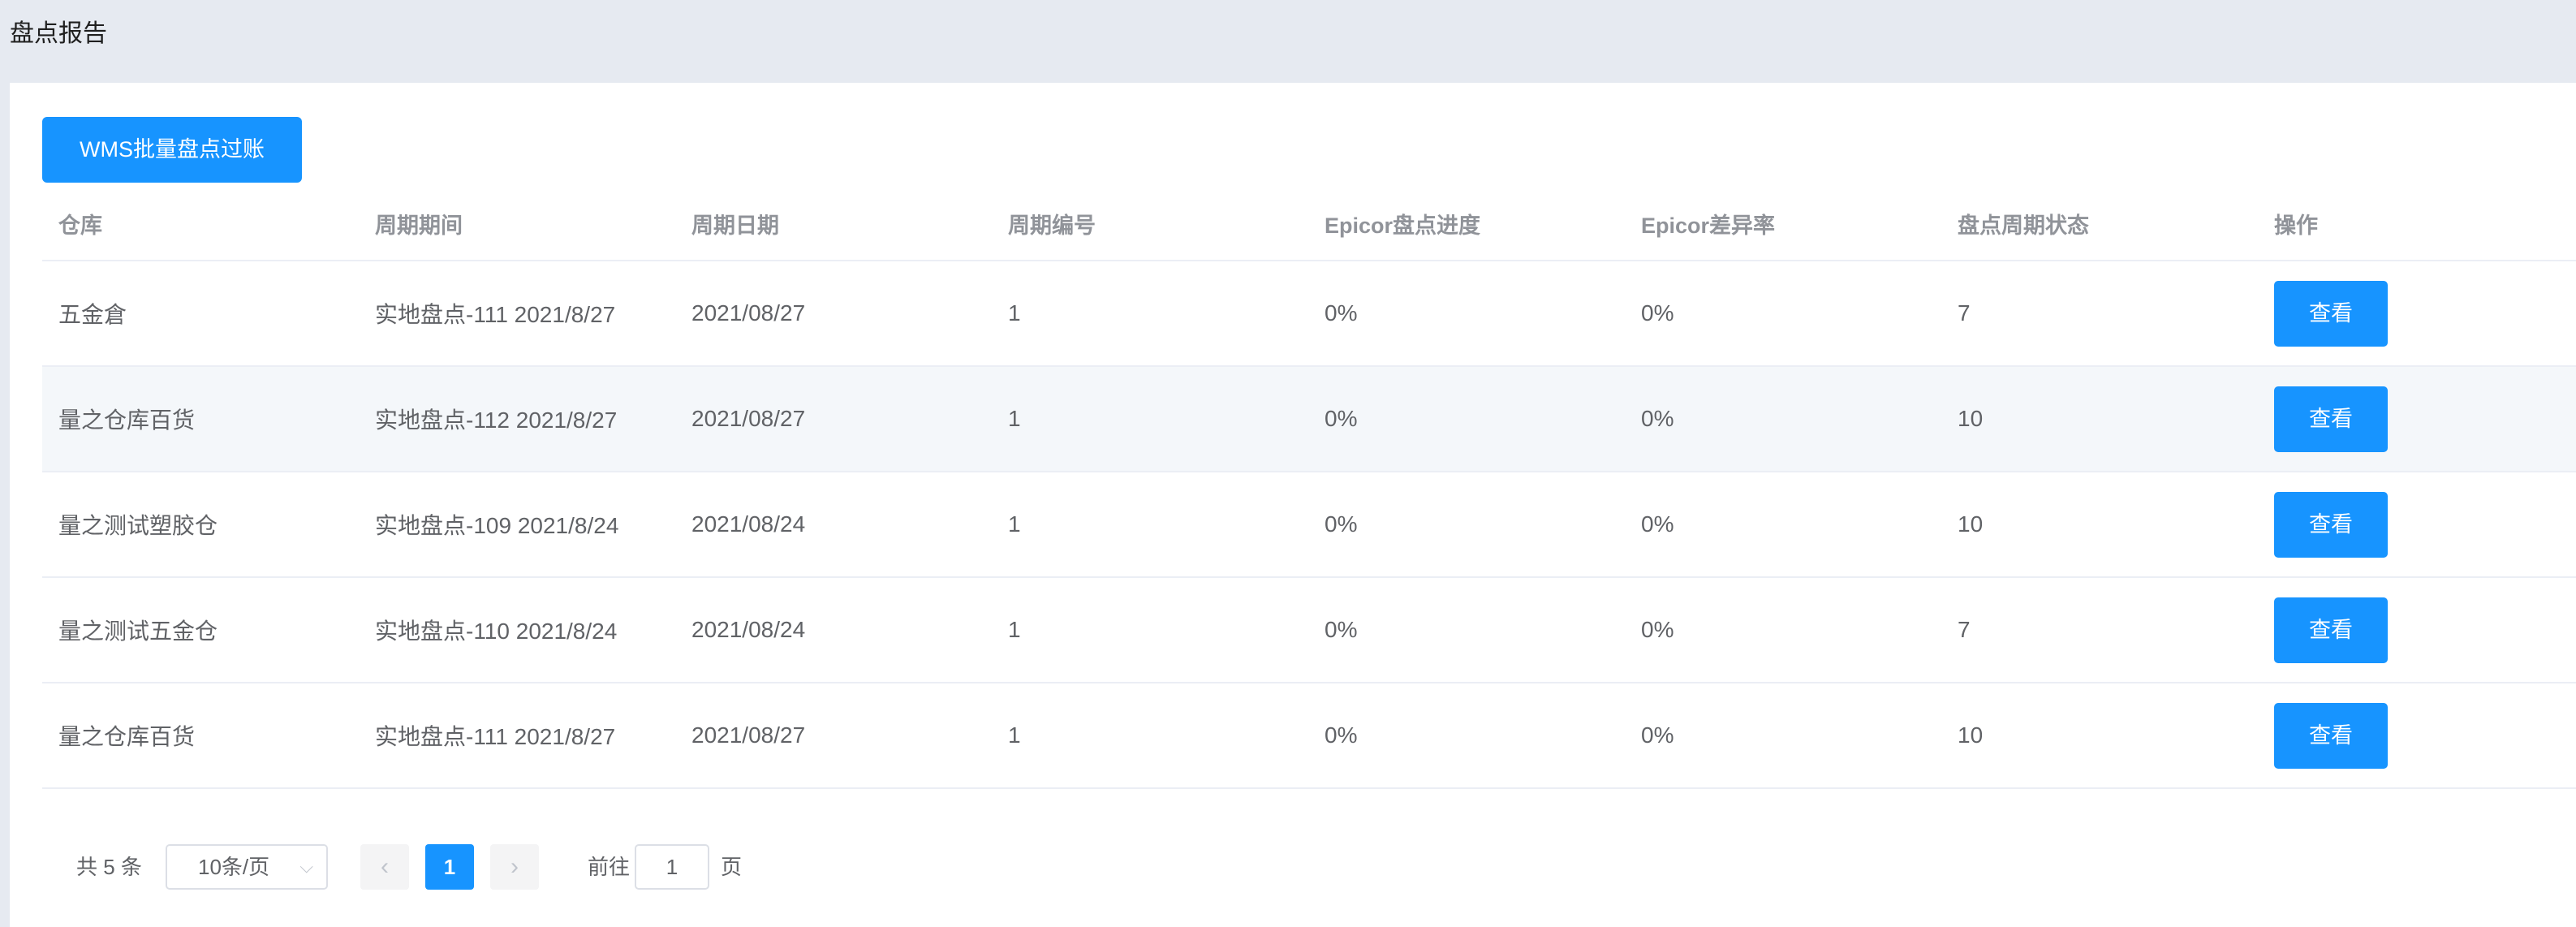  I want to click on next-page-button: ›, so click(514, 867).